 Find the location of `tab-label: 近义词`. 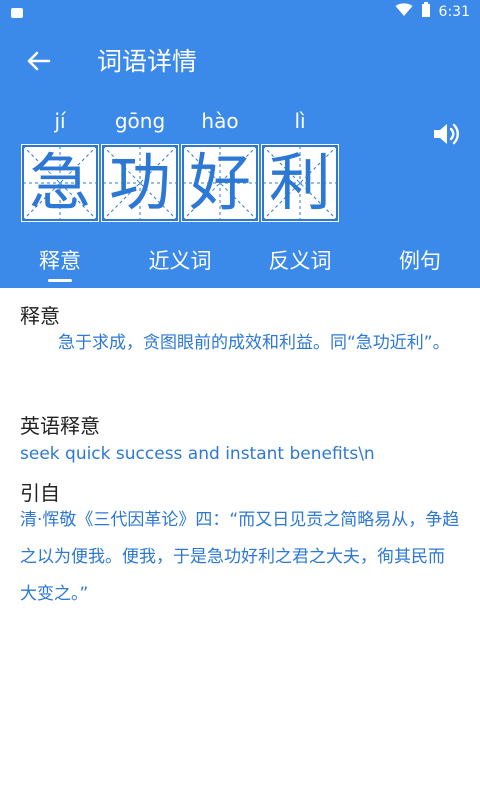

tab-label: 近义词 is located at coordinates (180, 261).